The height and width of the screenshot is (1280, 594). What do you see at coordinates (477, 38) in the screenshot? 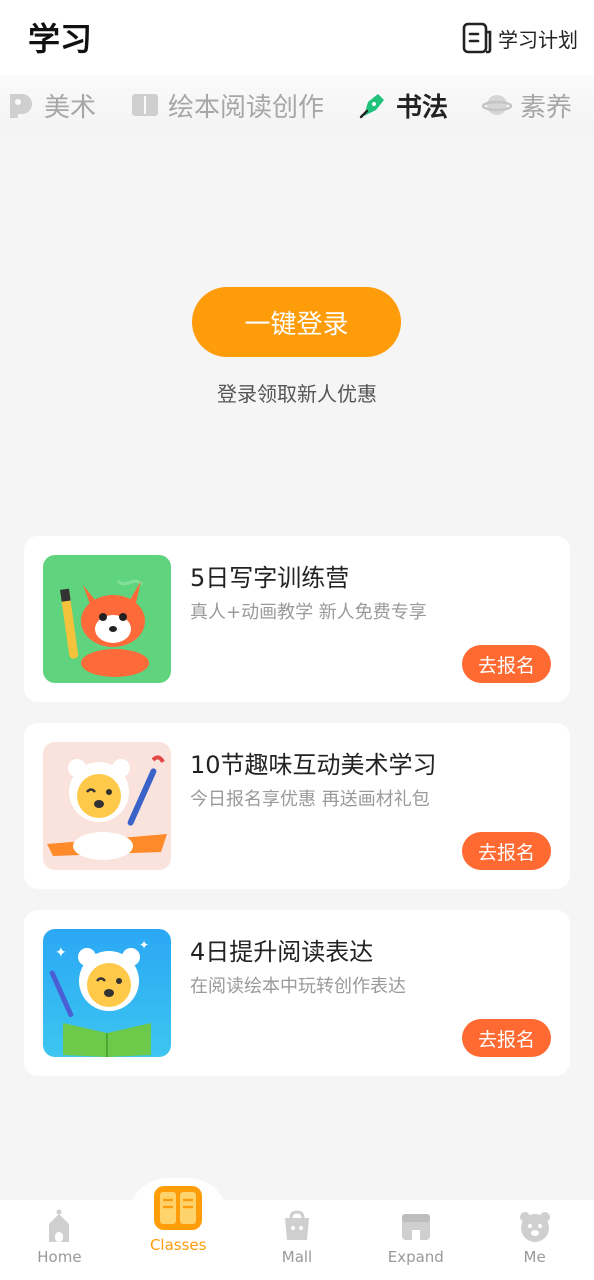
I see `study-plan-icon` at bounding box center [477, 38].